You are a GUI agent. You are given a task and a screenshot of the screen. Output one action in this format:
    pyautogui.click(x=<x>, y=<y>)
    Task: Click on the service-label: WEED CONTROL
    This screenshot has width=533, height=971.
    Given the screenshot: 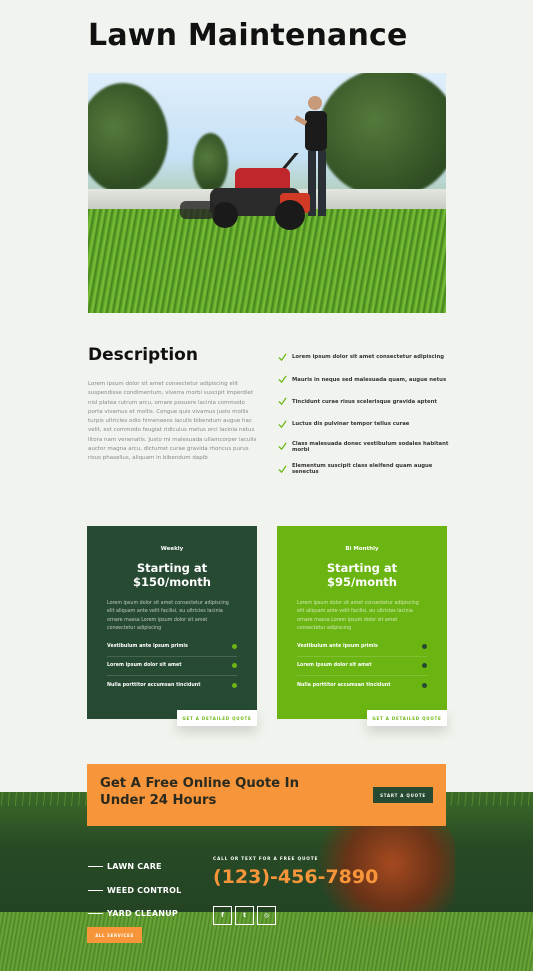 What is the action you would take?
    pyautogui.click(x=144, y=890)
    